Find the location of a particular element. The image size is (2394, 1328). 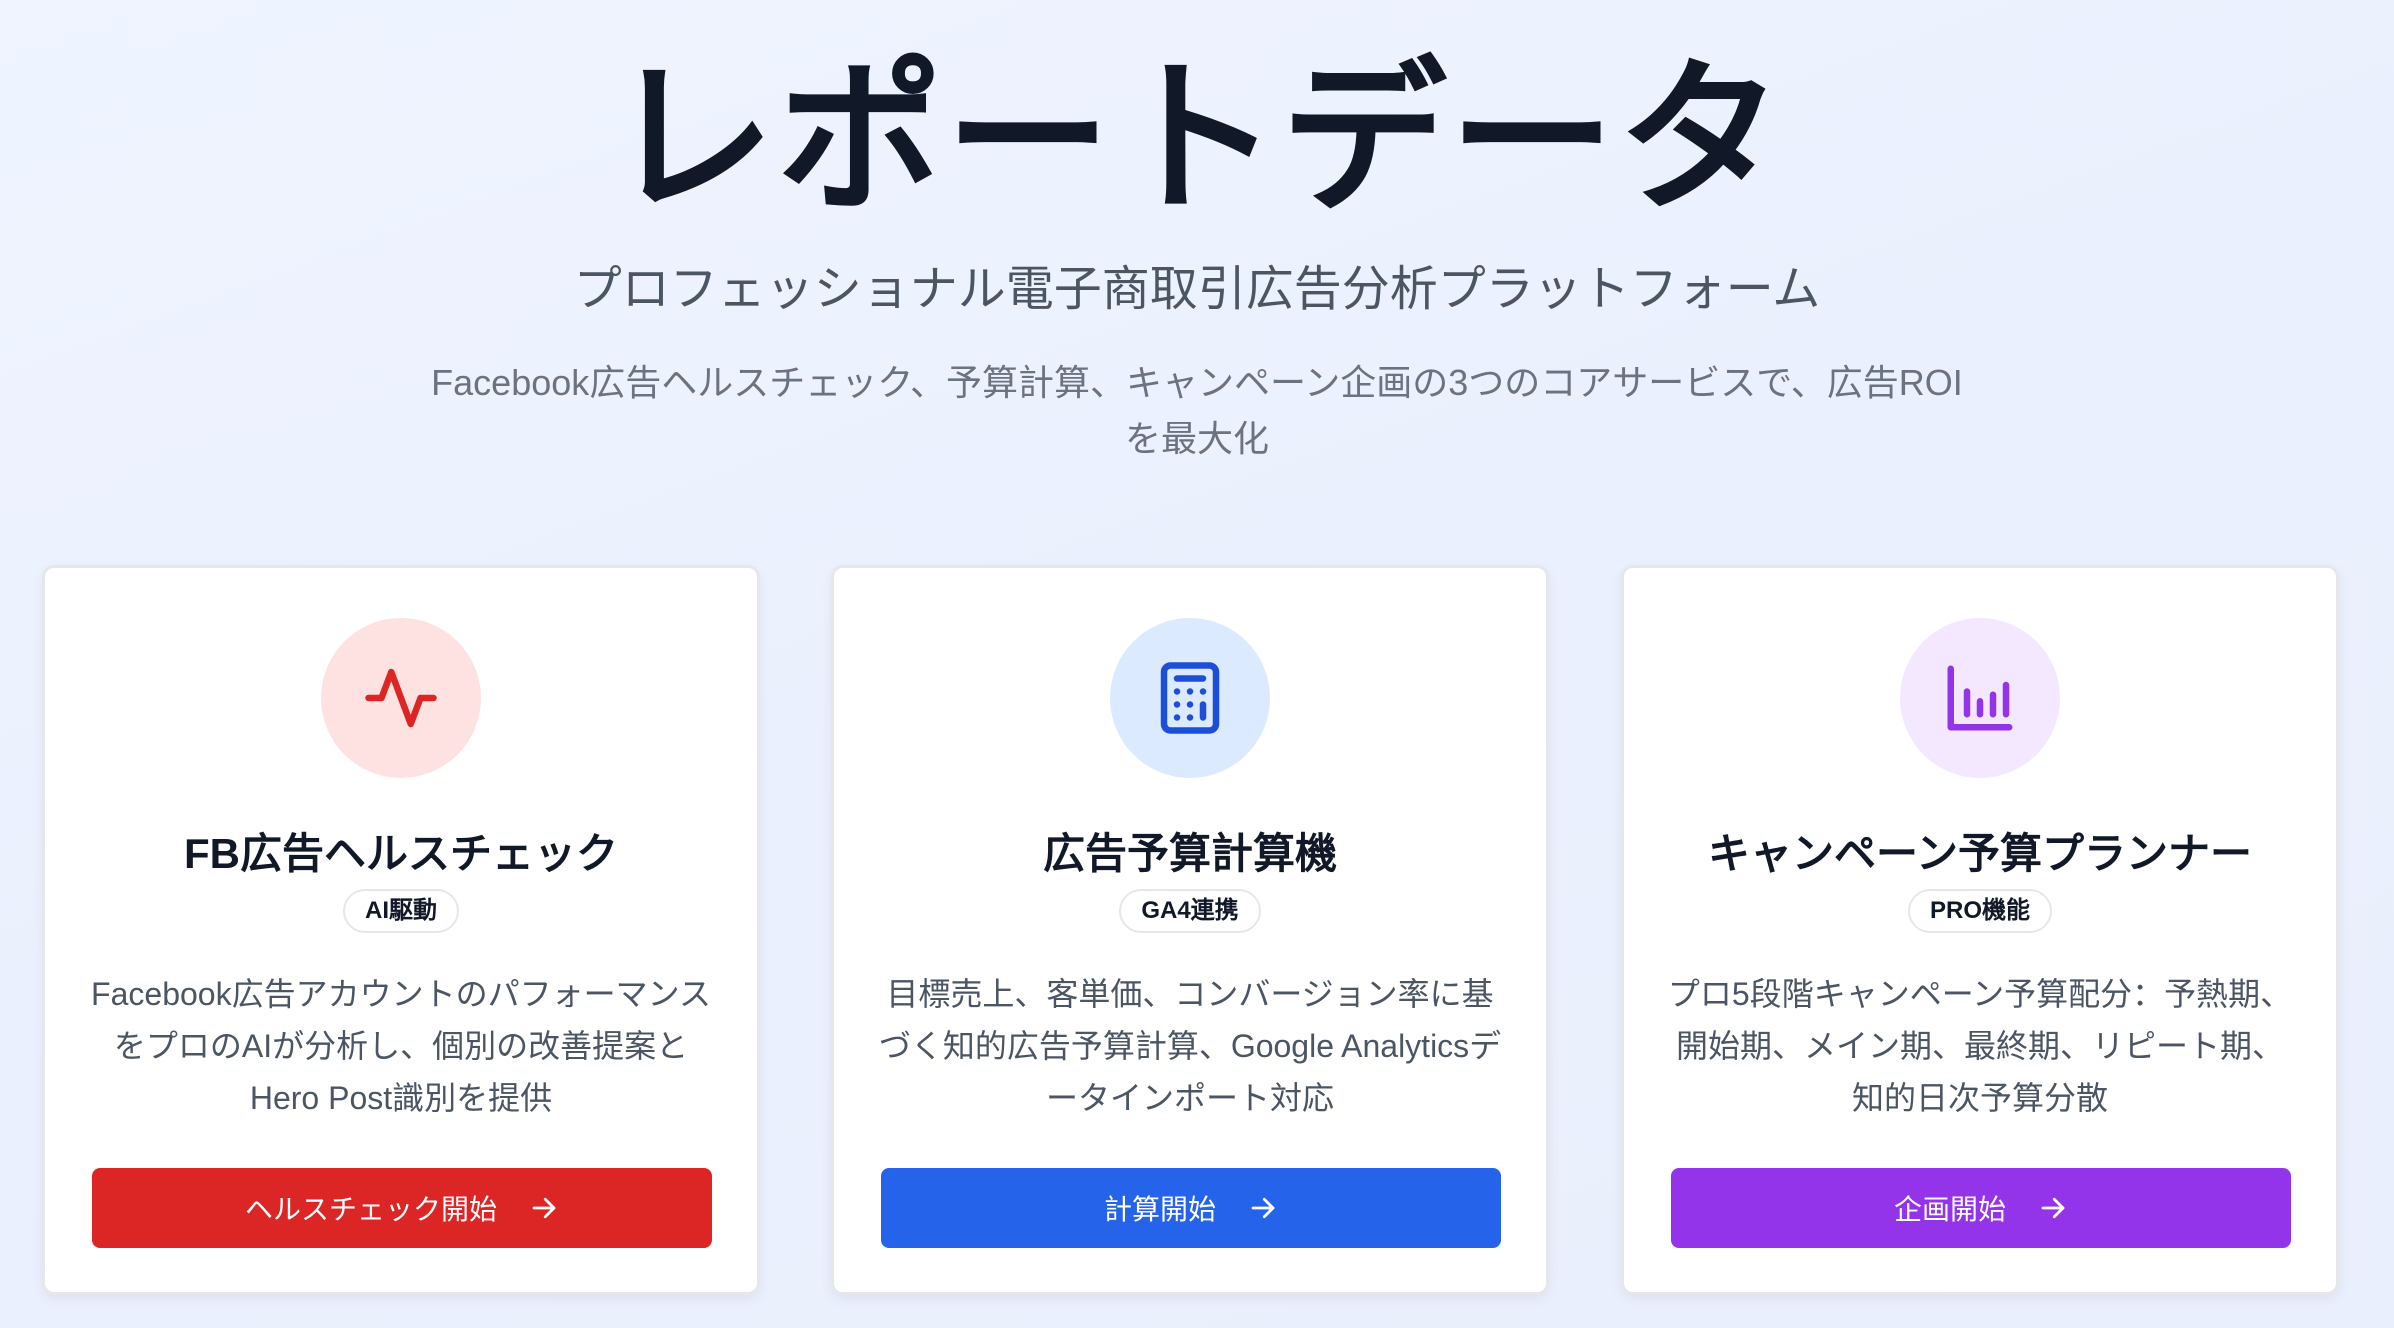

budget-calculator-icon-circle is located at coordinates (1190, 698).